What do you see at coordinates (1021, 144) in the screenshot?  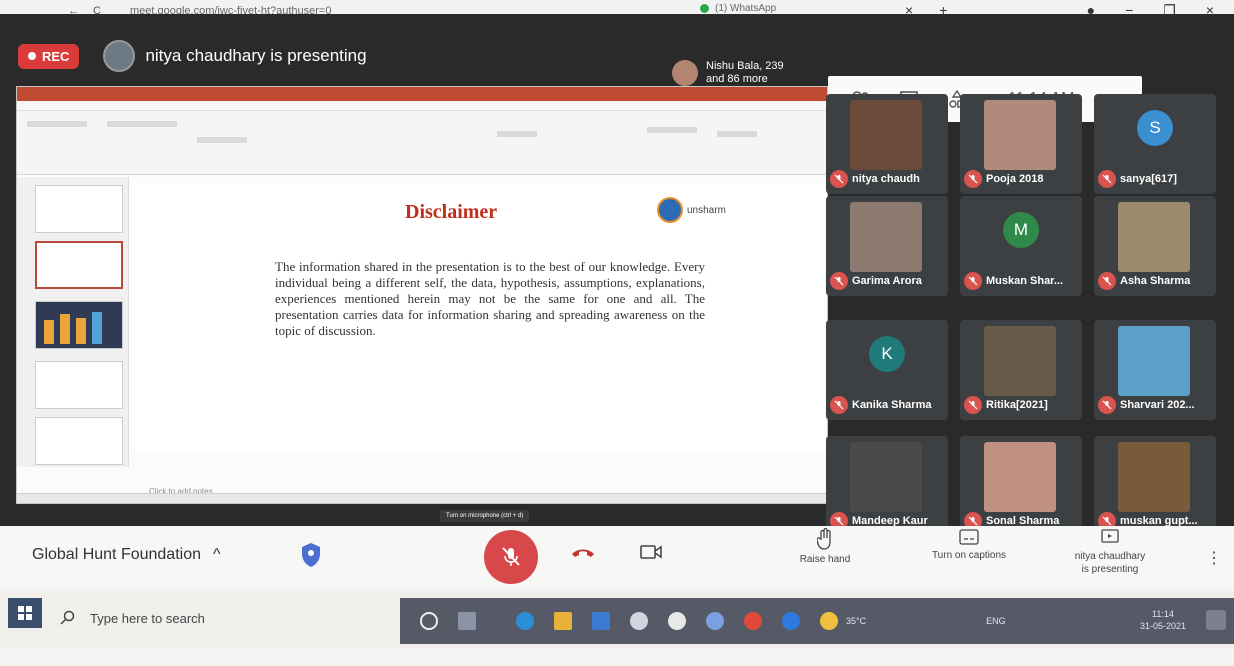 I see `participant-tile: Pooja 2018` at bounding box center [1021, 144].